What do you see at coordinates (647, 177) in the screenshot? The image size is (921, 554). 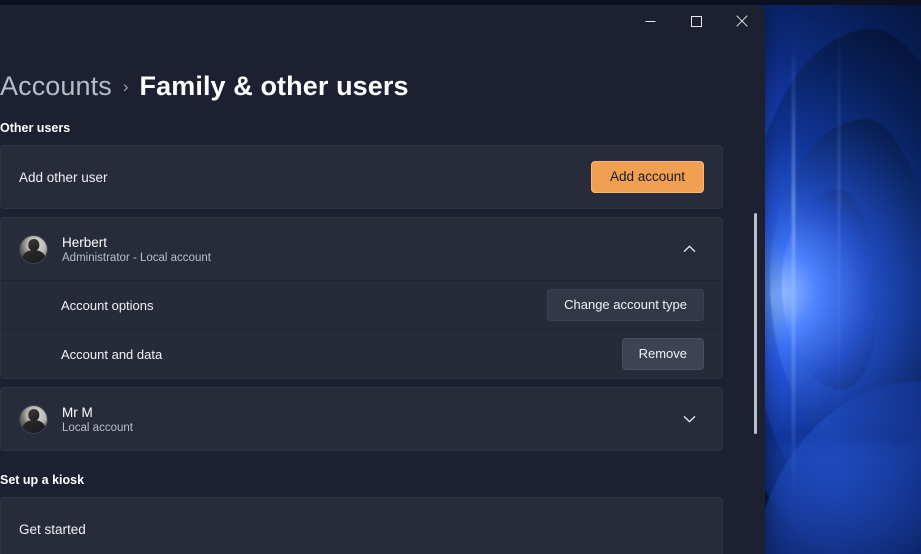 I see `add-account-button: Add account` at bounding box center [647, 177].